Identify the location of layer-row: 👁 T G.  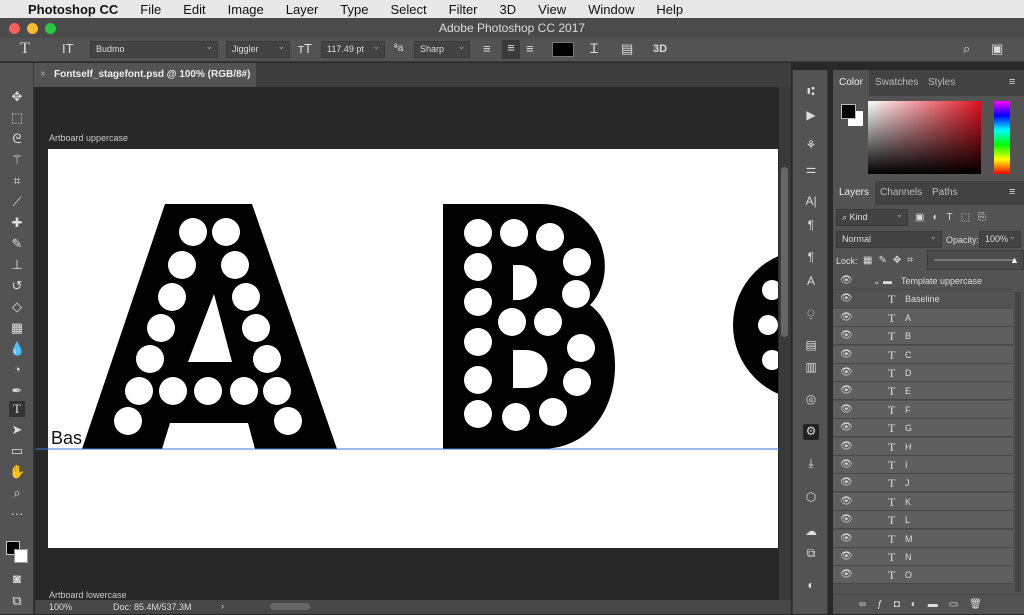
(923, 428).